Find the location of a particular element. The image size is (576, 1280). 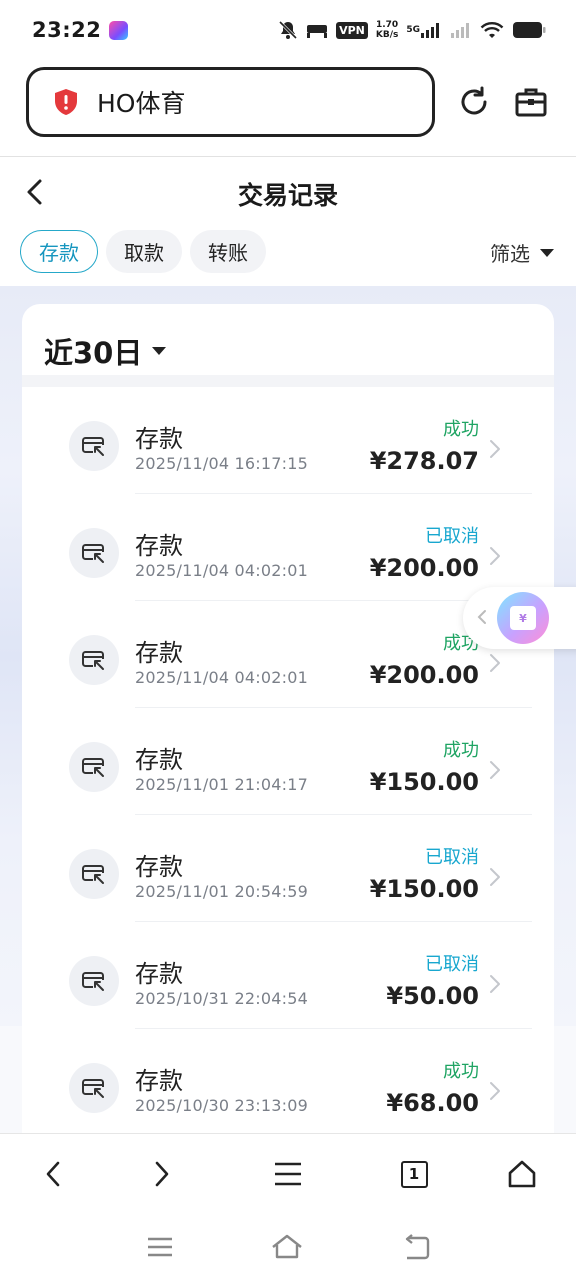

battery-icon is located at coordinates (529, 30).